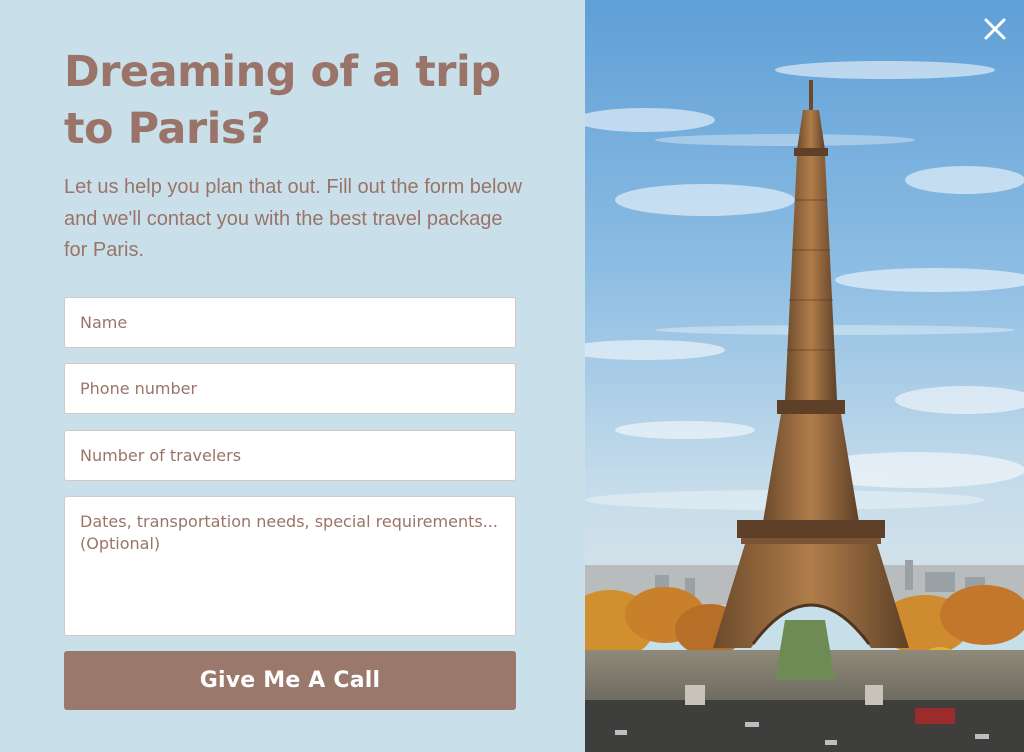  I want to click on name-input, so click(290, 322).